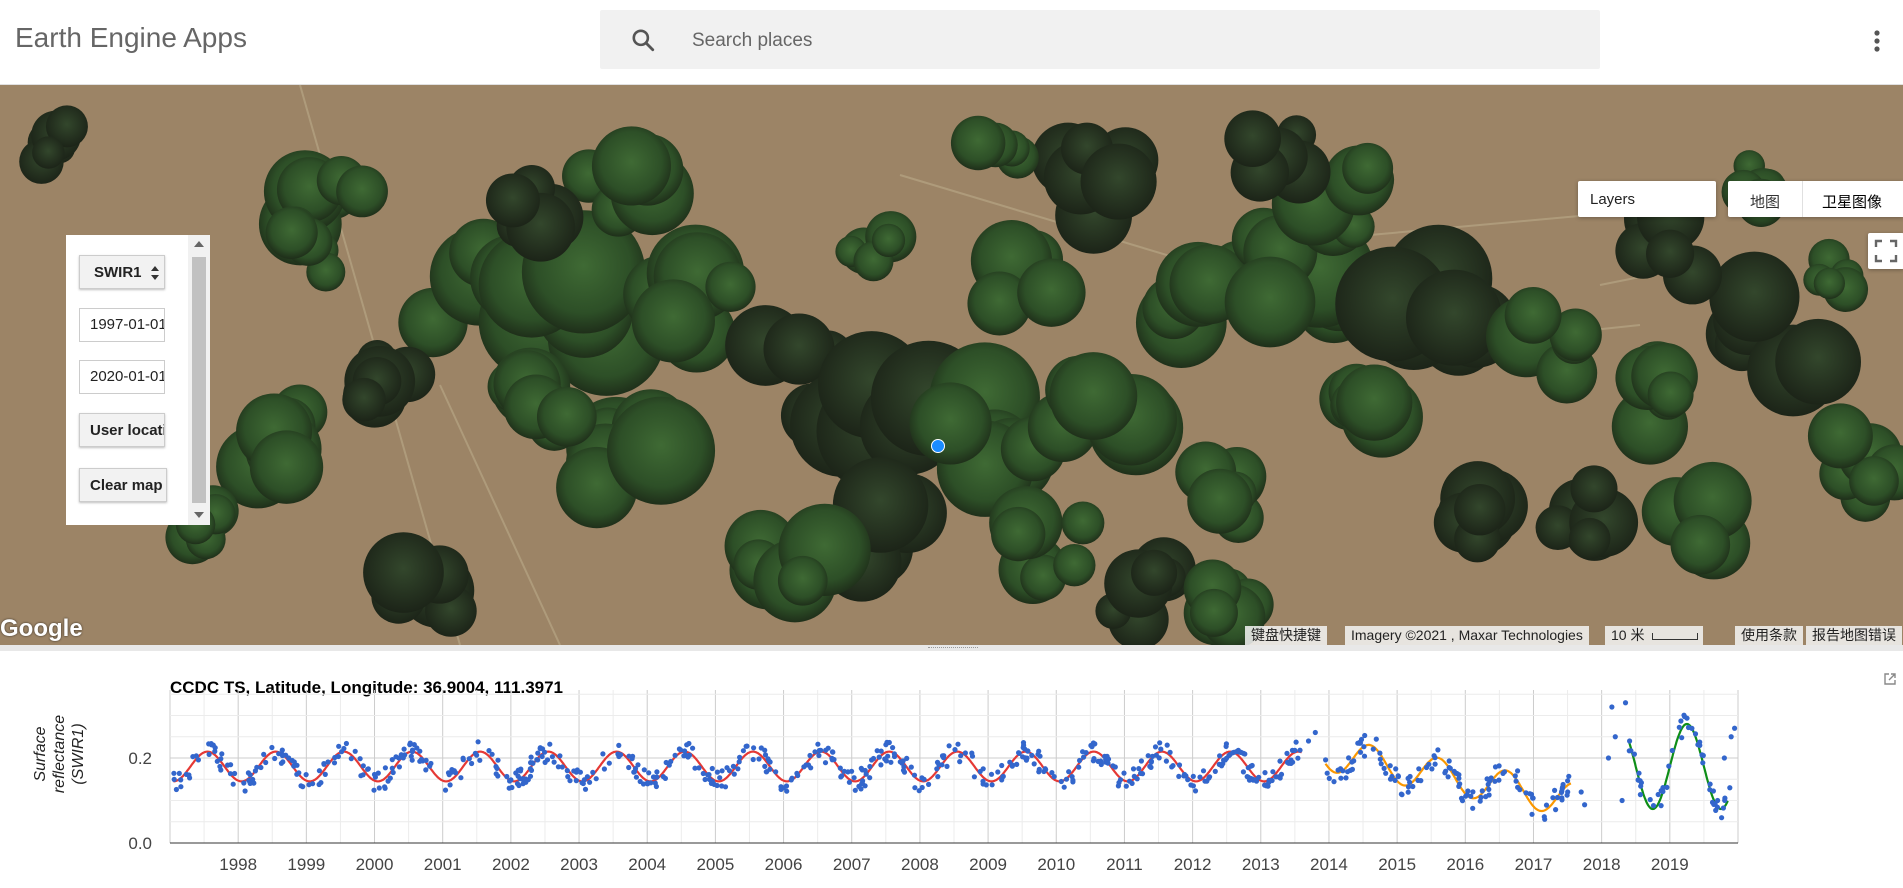 This screenshot has height=888, width=1903. I want to click on app-title: Earth Engine Apps, so click(131, 37).